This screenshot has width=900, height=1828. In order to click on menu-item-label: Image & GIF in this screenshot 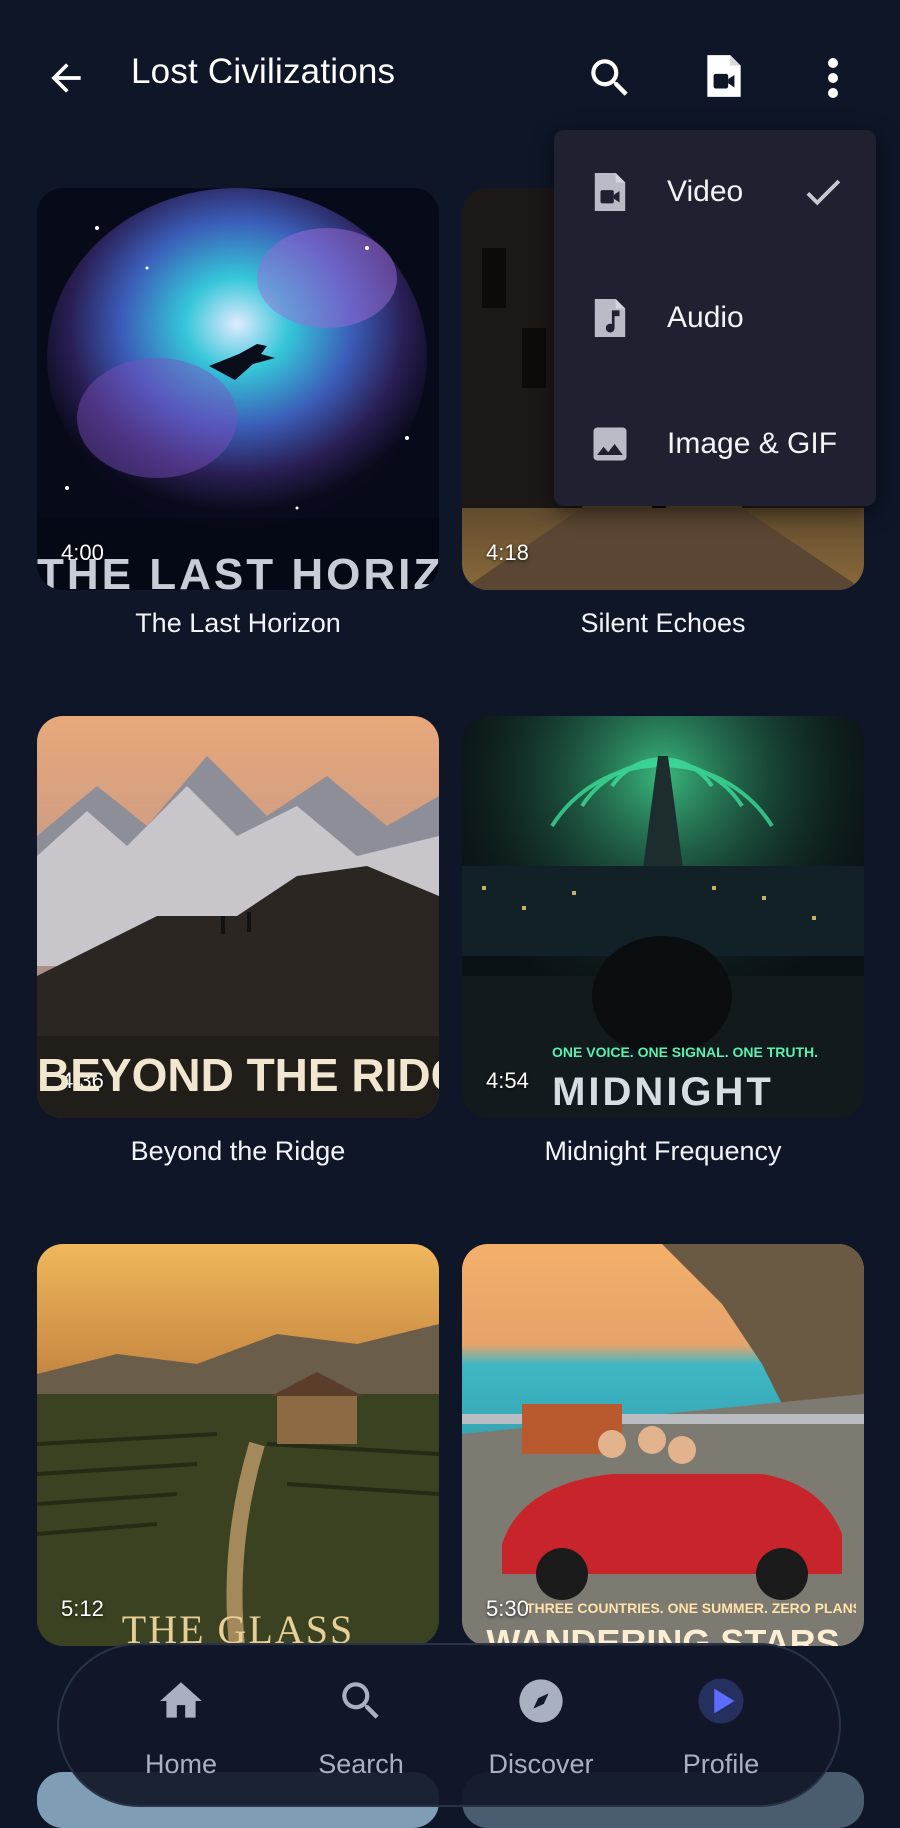, I will do `click(752, 443)`.